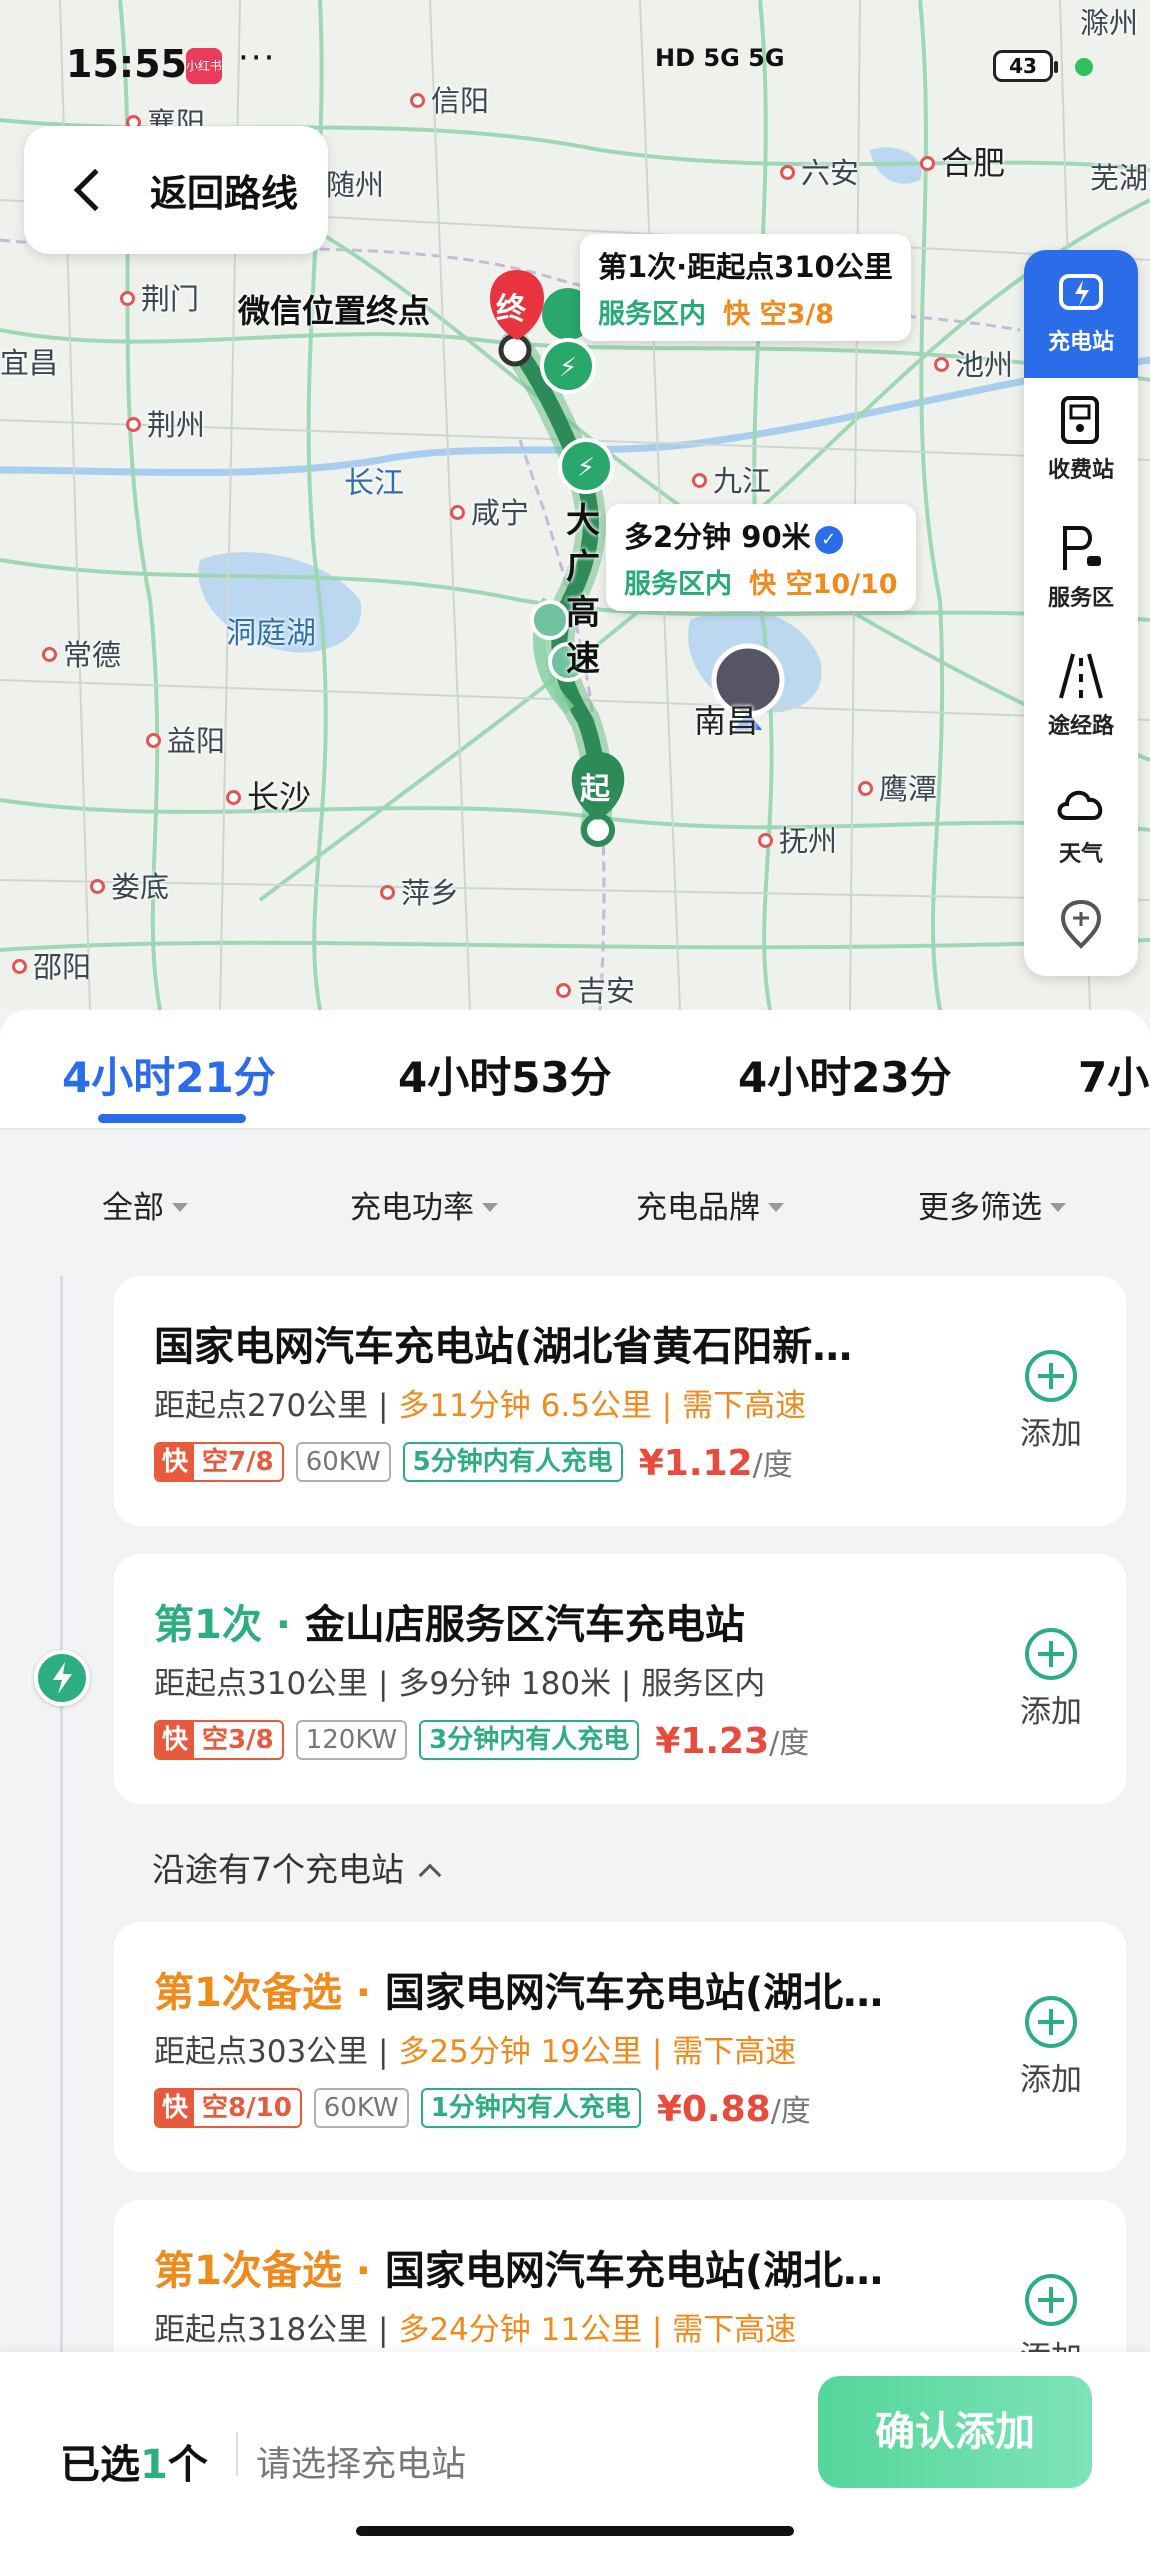  What do you see at coordinates (1081, 570) in the screenshot?
I see `tool-service-area: 服务区` at bounding box center [1081, 570].